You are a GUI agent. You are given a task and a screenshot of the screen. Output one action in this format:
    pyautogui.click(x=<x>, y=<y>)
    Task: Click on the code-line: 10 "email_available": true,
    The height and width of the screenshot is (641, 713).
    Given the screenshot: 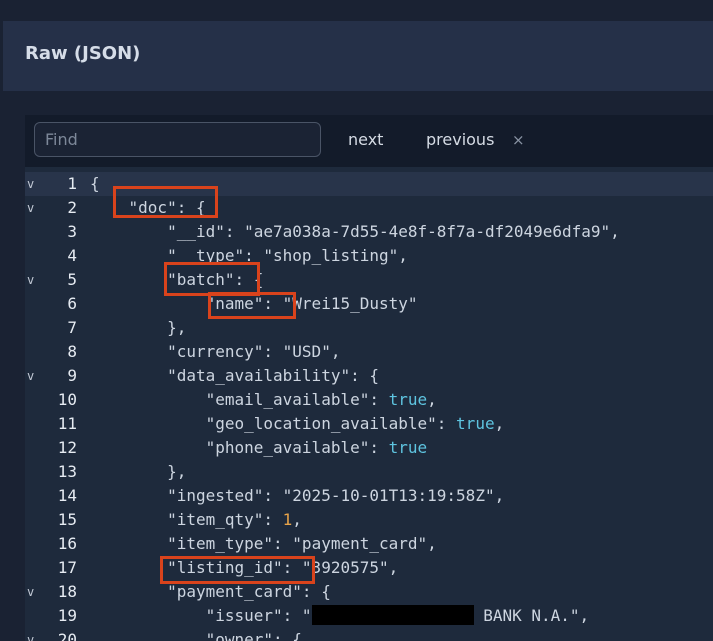 What is the action you would take?
    pyautogui.click(x=369, y=400)
    